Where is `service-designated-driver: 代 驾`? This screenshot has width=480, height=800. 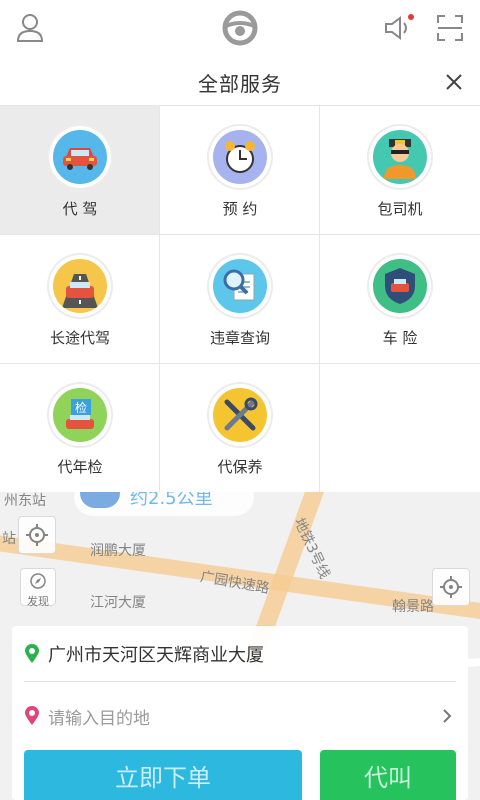
service-designated-driver: 代 驾 is located at coordinates (80, 170).